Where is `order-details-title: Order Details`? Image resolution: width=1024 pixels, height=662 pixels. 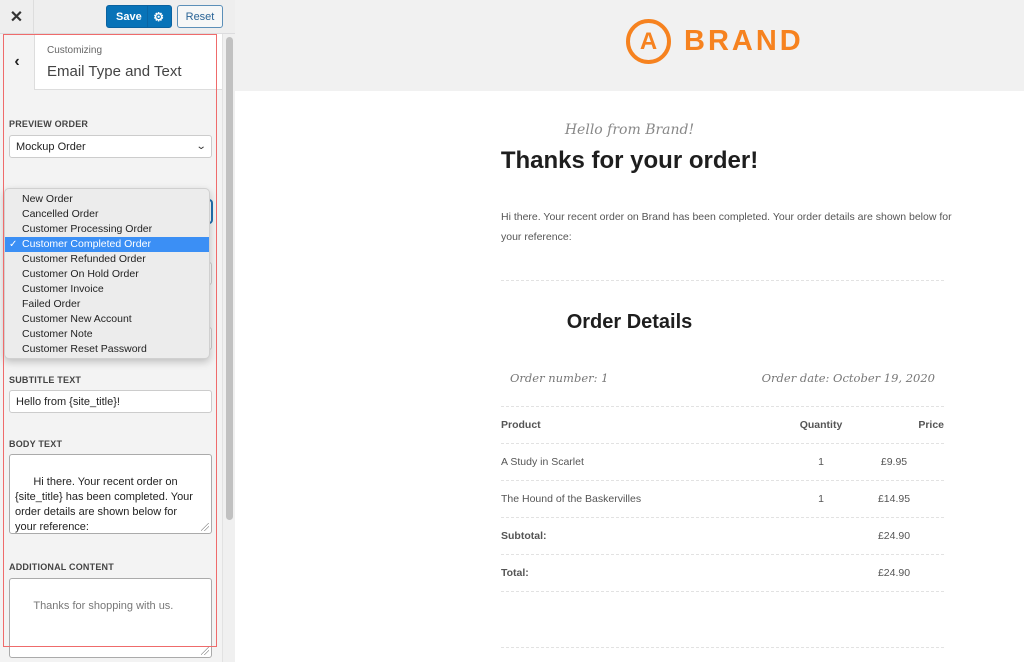 order-details-title: Order Details is located at coordinates (629, 322).